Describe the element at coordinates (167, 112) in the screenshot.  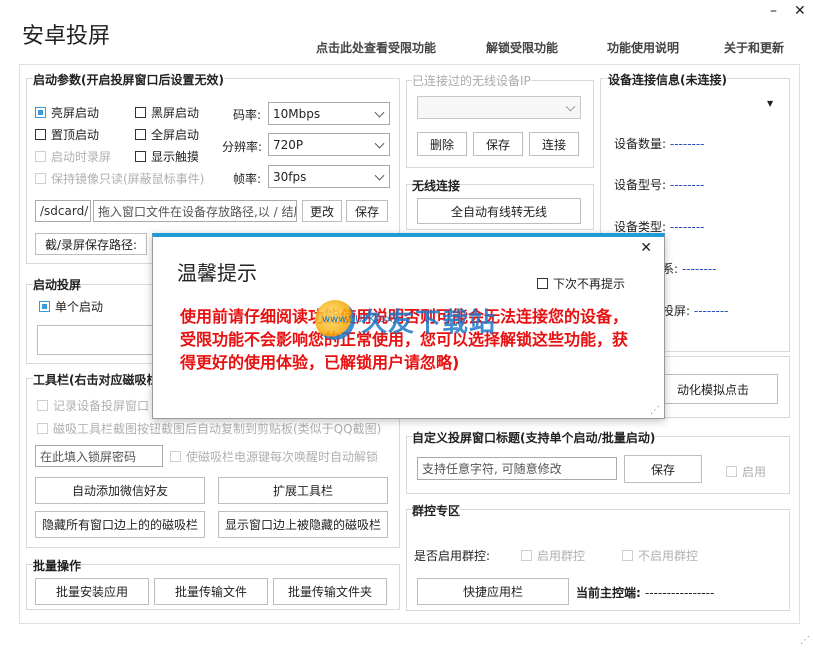
I see `black-start-checkbox: 黑屏启动` at that location.